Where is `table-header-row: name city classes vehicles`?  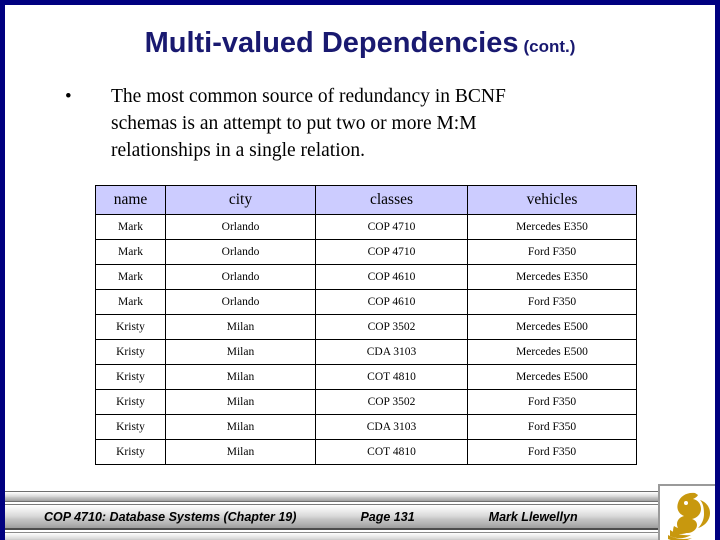
table-header-row: name city classes vehicles is located at coordinates (366, 200).